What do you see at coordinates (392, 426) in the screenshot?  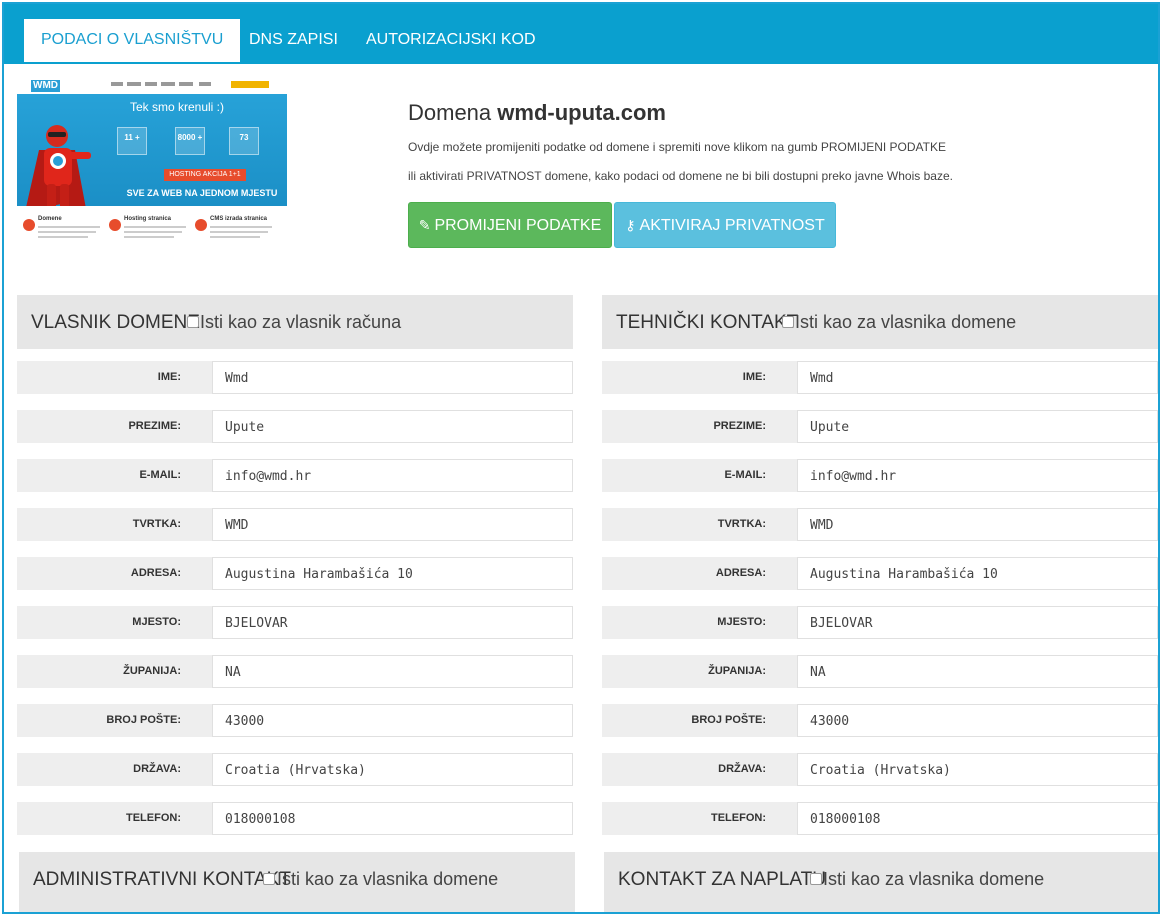 I see `owner-prezime-field: Upute` at bounding box center [392, 426].